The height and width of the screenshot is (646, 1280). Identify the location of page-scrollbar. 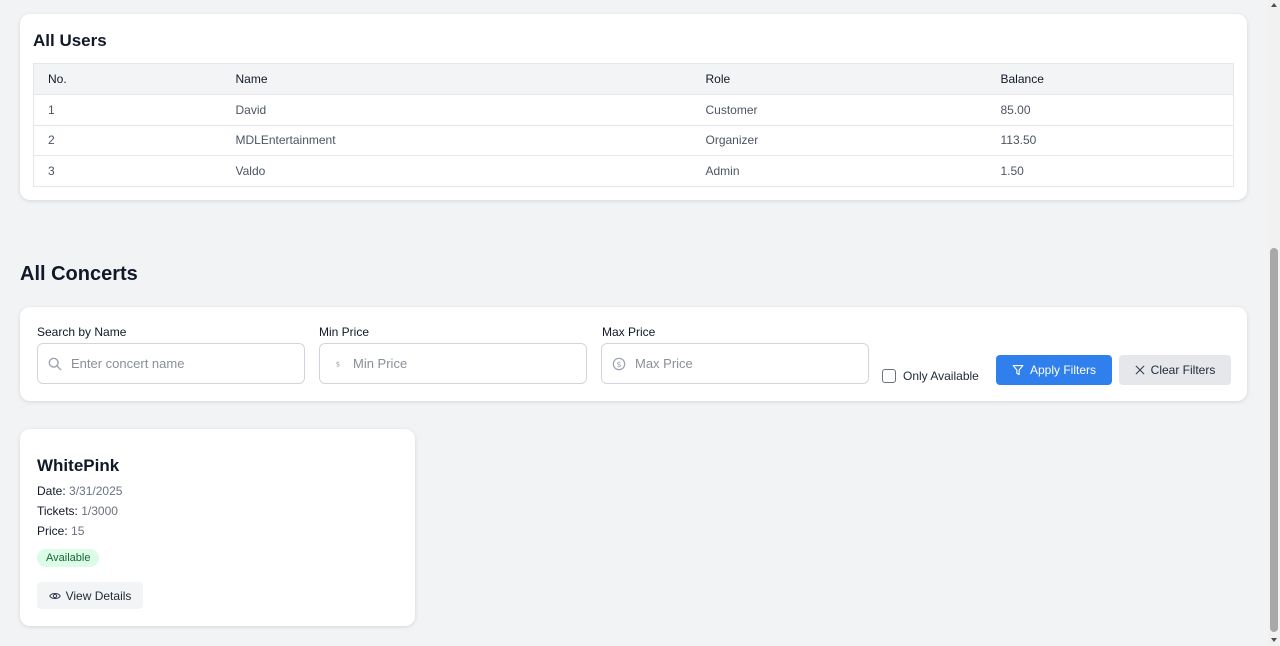
(1274, 323).